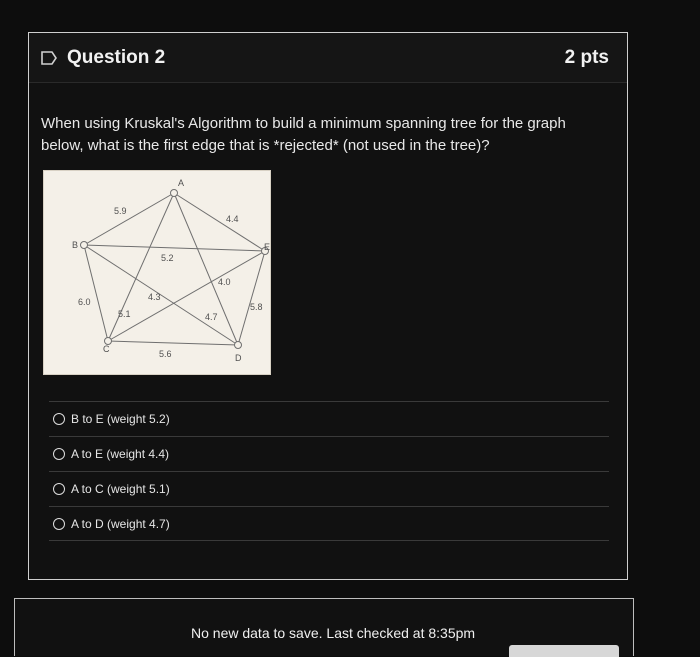 This screenshot has width=700, height=657. Describe the element at coordinates (564, 651) in the screenshot. I see `submit-button` at that location.